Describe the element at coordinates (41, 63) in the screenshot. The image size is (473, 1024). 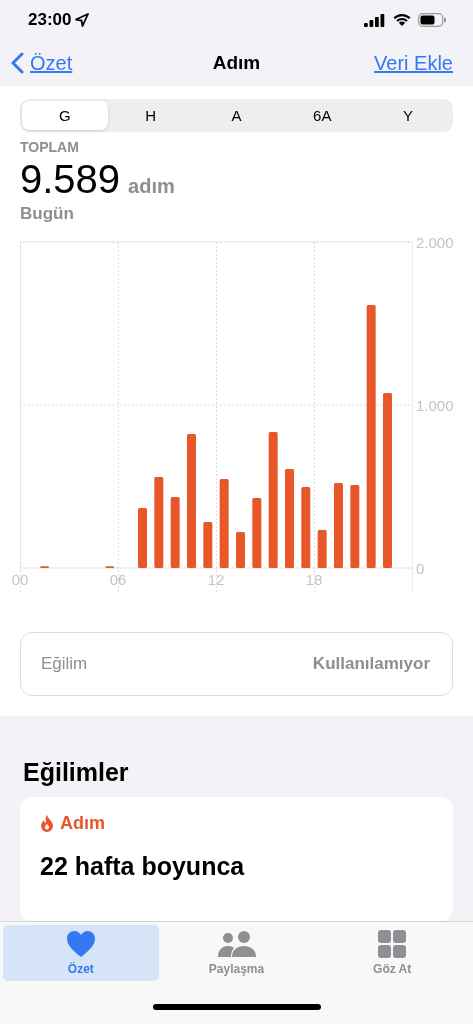
I see `back-link: Özet` at that location.